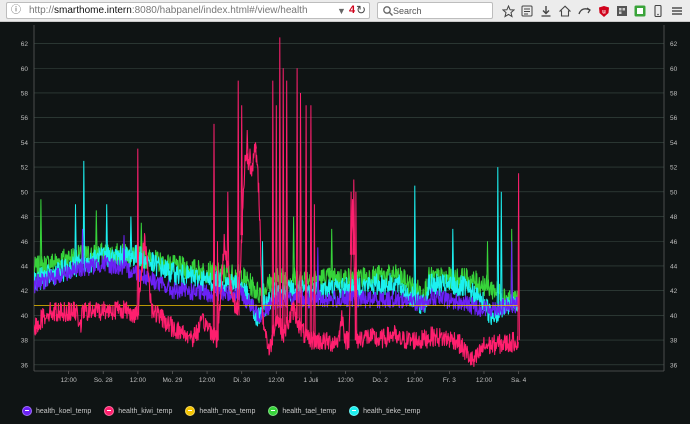  What do you see at coordinates (674, 69) in the screenshot?
I see `y-tick-label-right: 60` at bounding box center [674, 69].